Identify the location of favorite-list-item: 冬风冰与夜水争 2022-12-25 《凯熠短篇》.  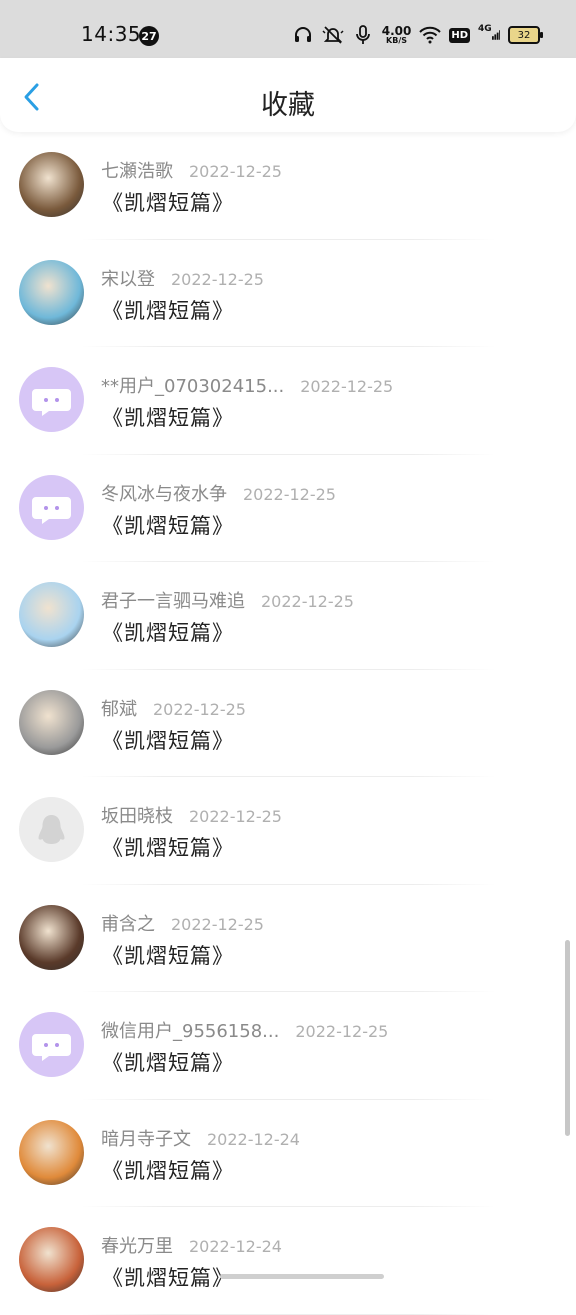
(288, 508).